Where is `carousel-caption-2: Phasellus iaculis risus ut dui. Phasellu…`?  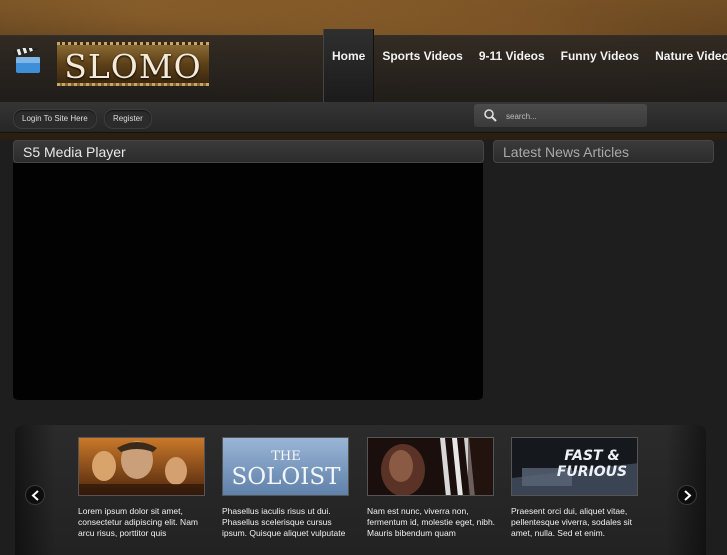 carousel-caption-2: Phasellus iaculis risus ut dui. Phasellu… is located at coordinates (284, 522).